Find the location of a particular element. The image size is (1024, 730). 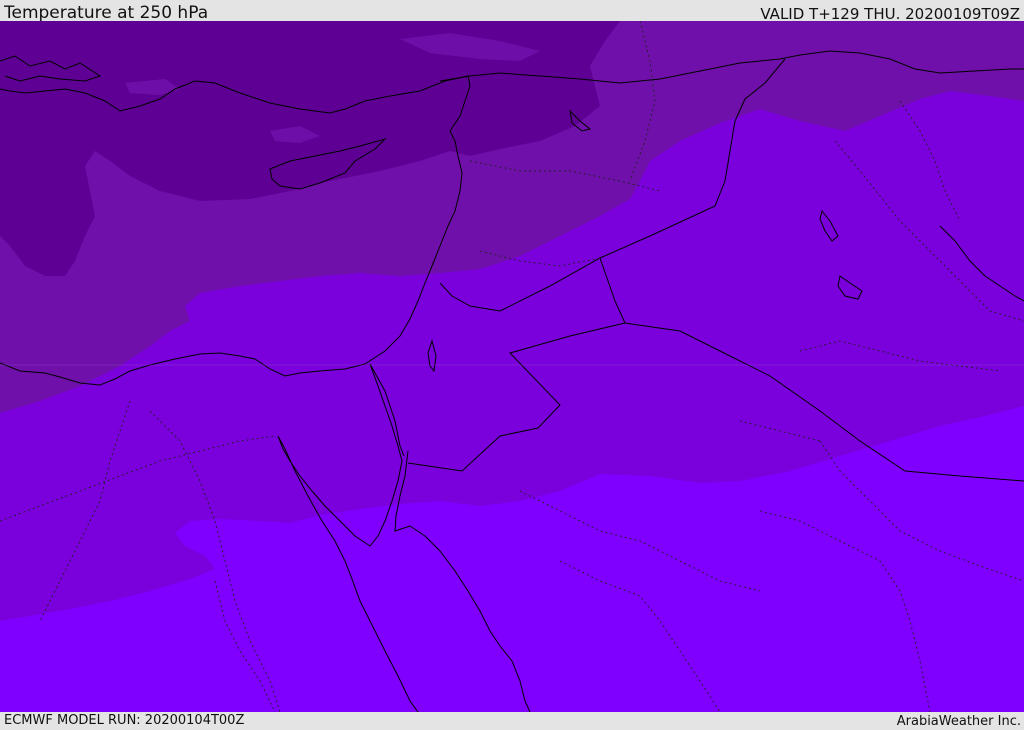

map-title: Temperature at 250 hPa is located at coordinates (106, 13).